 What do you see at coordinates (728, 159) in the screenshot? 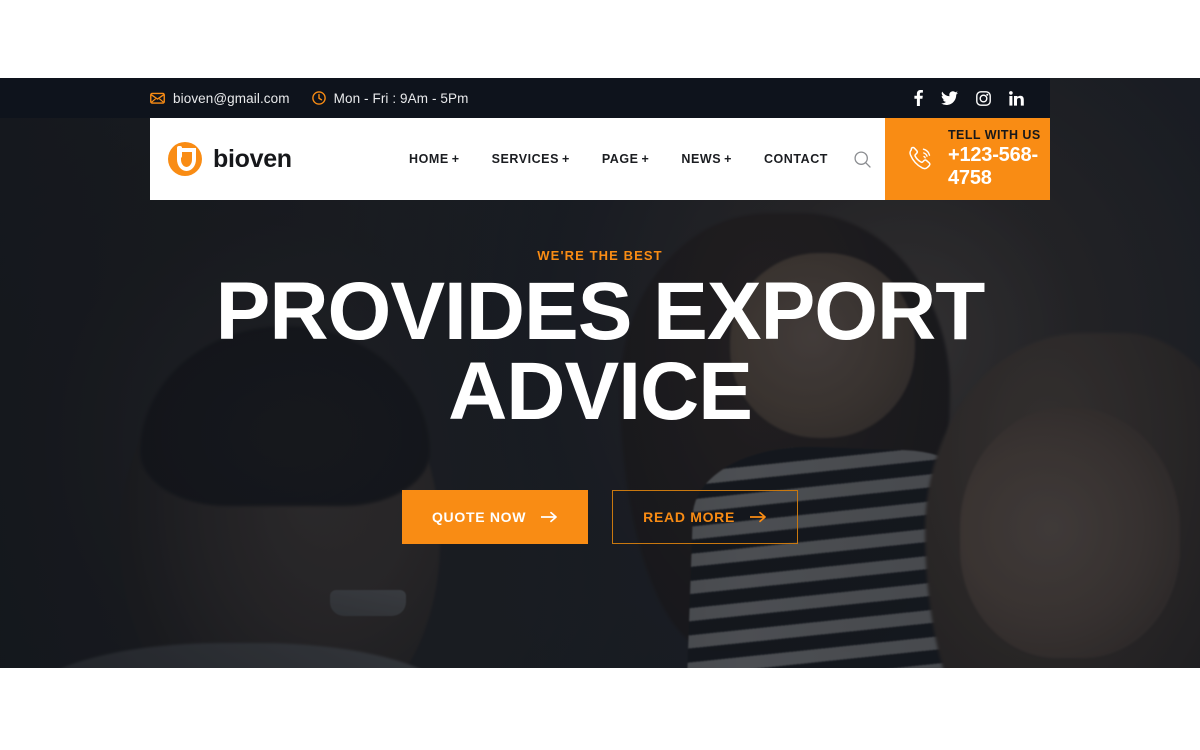
I see `nav-plus-news: +` at bounding box center [728, 159].